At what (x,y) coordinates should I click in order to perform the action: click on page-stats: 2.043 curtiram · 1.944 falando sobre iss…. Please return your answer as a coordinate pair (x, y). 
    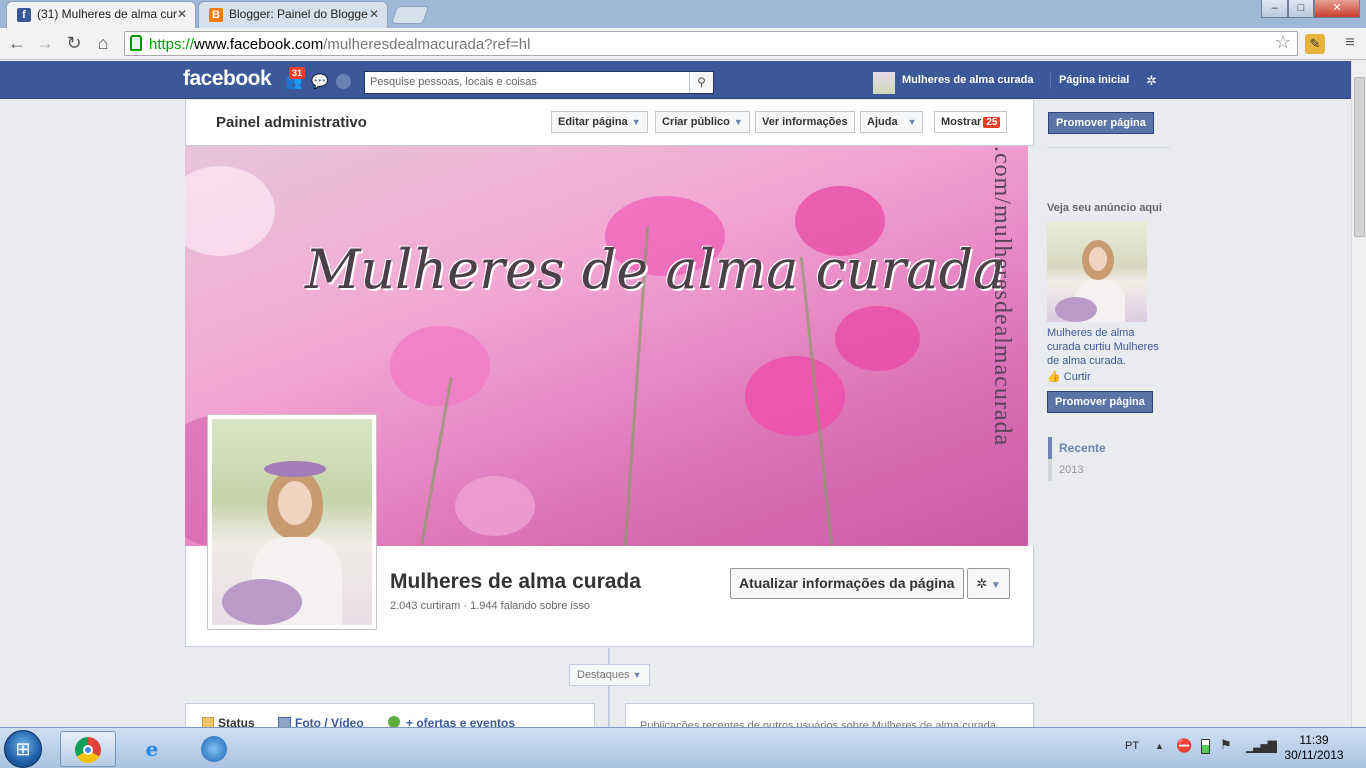
    Looking at the image, I should click on (490, 606).